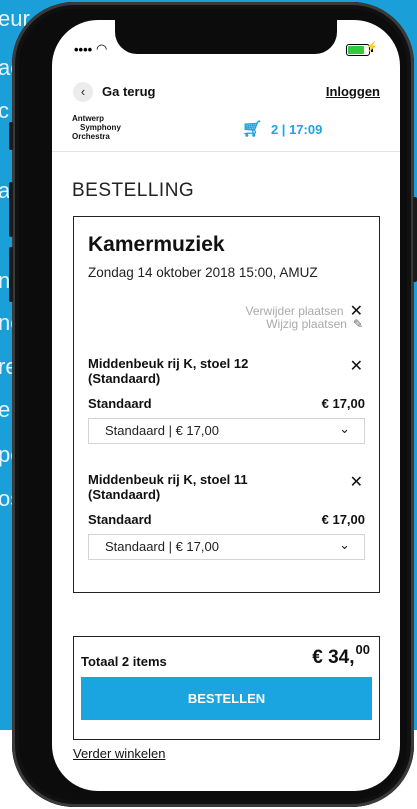 This screenshot has width=417, height=809. What do you see at coordinates (124, 661) in the screenshot?
I see `total-label: Totaal 2 items` at bounding box center [124, 661].